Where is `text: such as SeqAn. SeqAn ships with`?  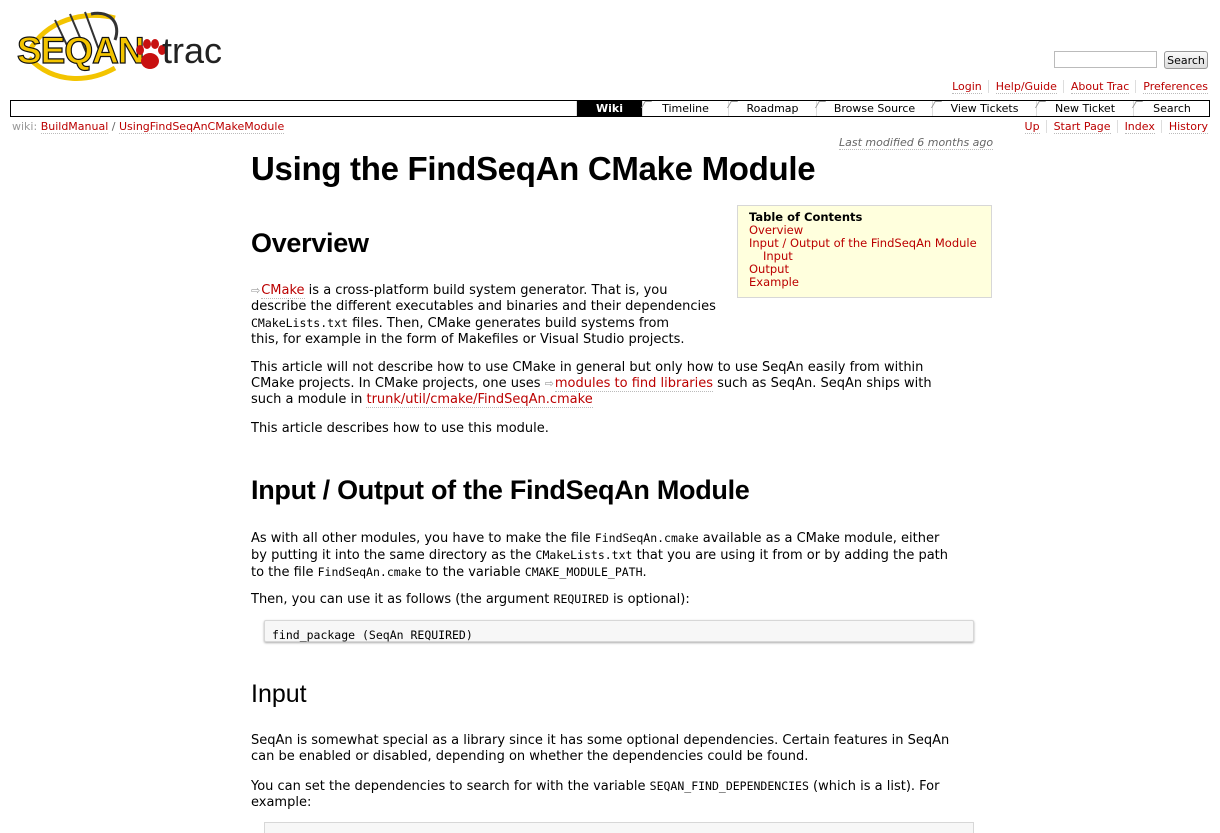 text: such as SeqAn. SeqAn ships with is located at coordinates (822, 383).